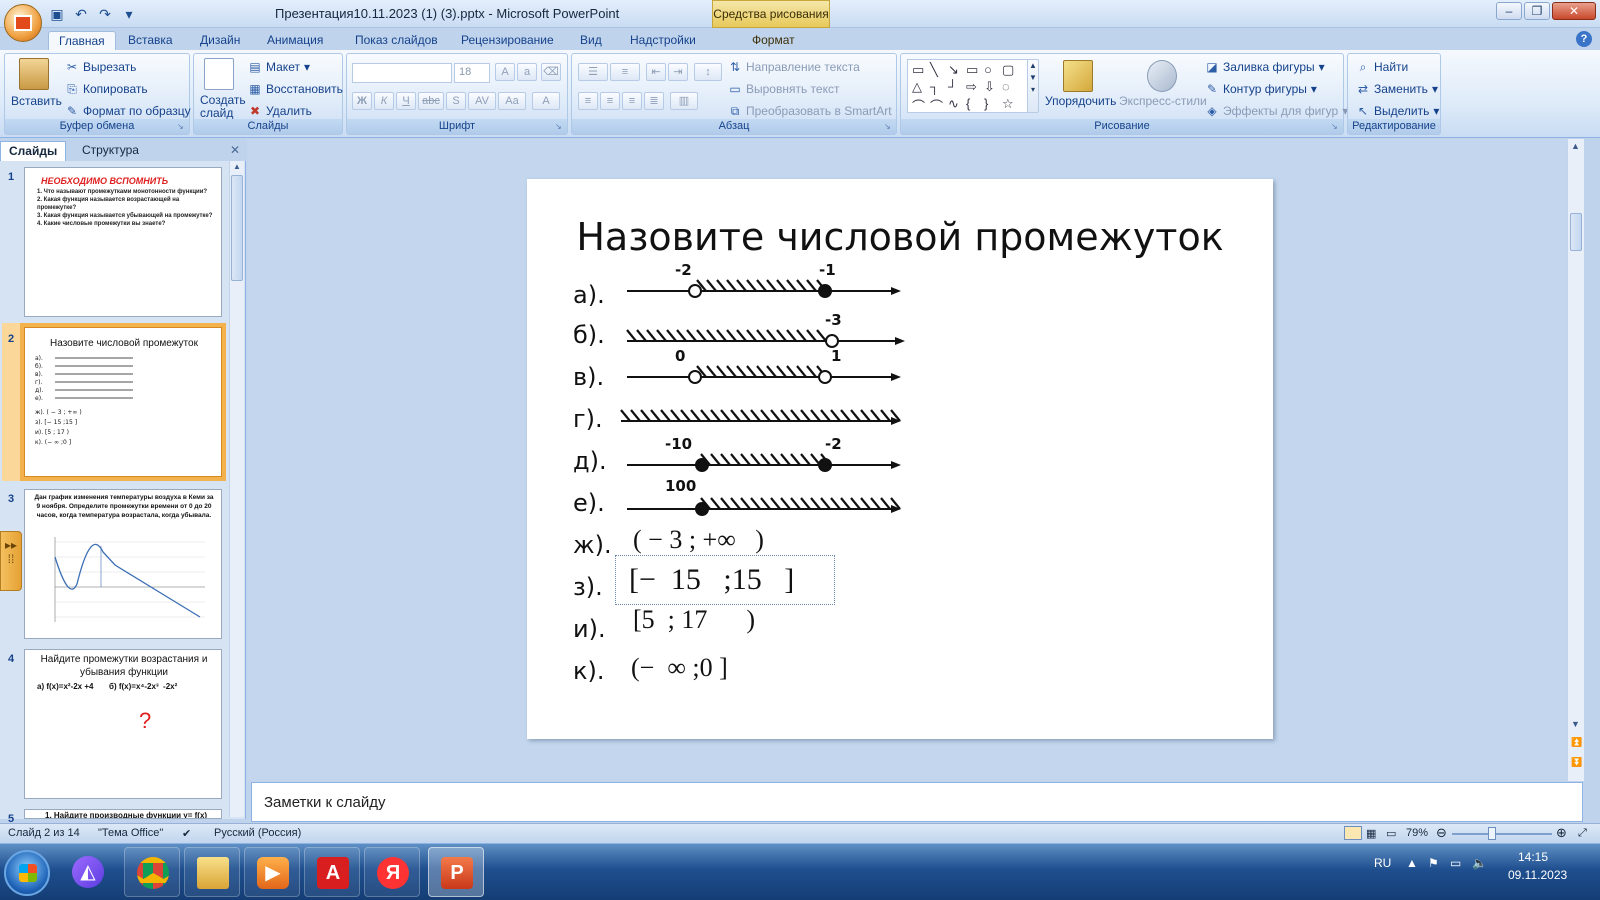  What do you see at coordinates (1492, 833) in the screenshot?
I see `zoom-slider-knob` at bounding box center [1492, 833].